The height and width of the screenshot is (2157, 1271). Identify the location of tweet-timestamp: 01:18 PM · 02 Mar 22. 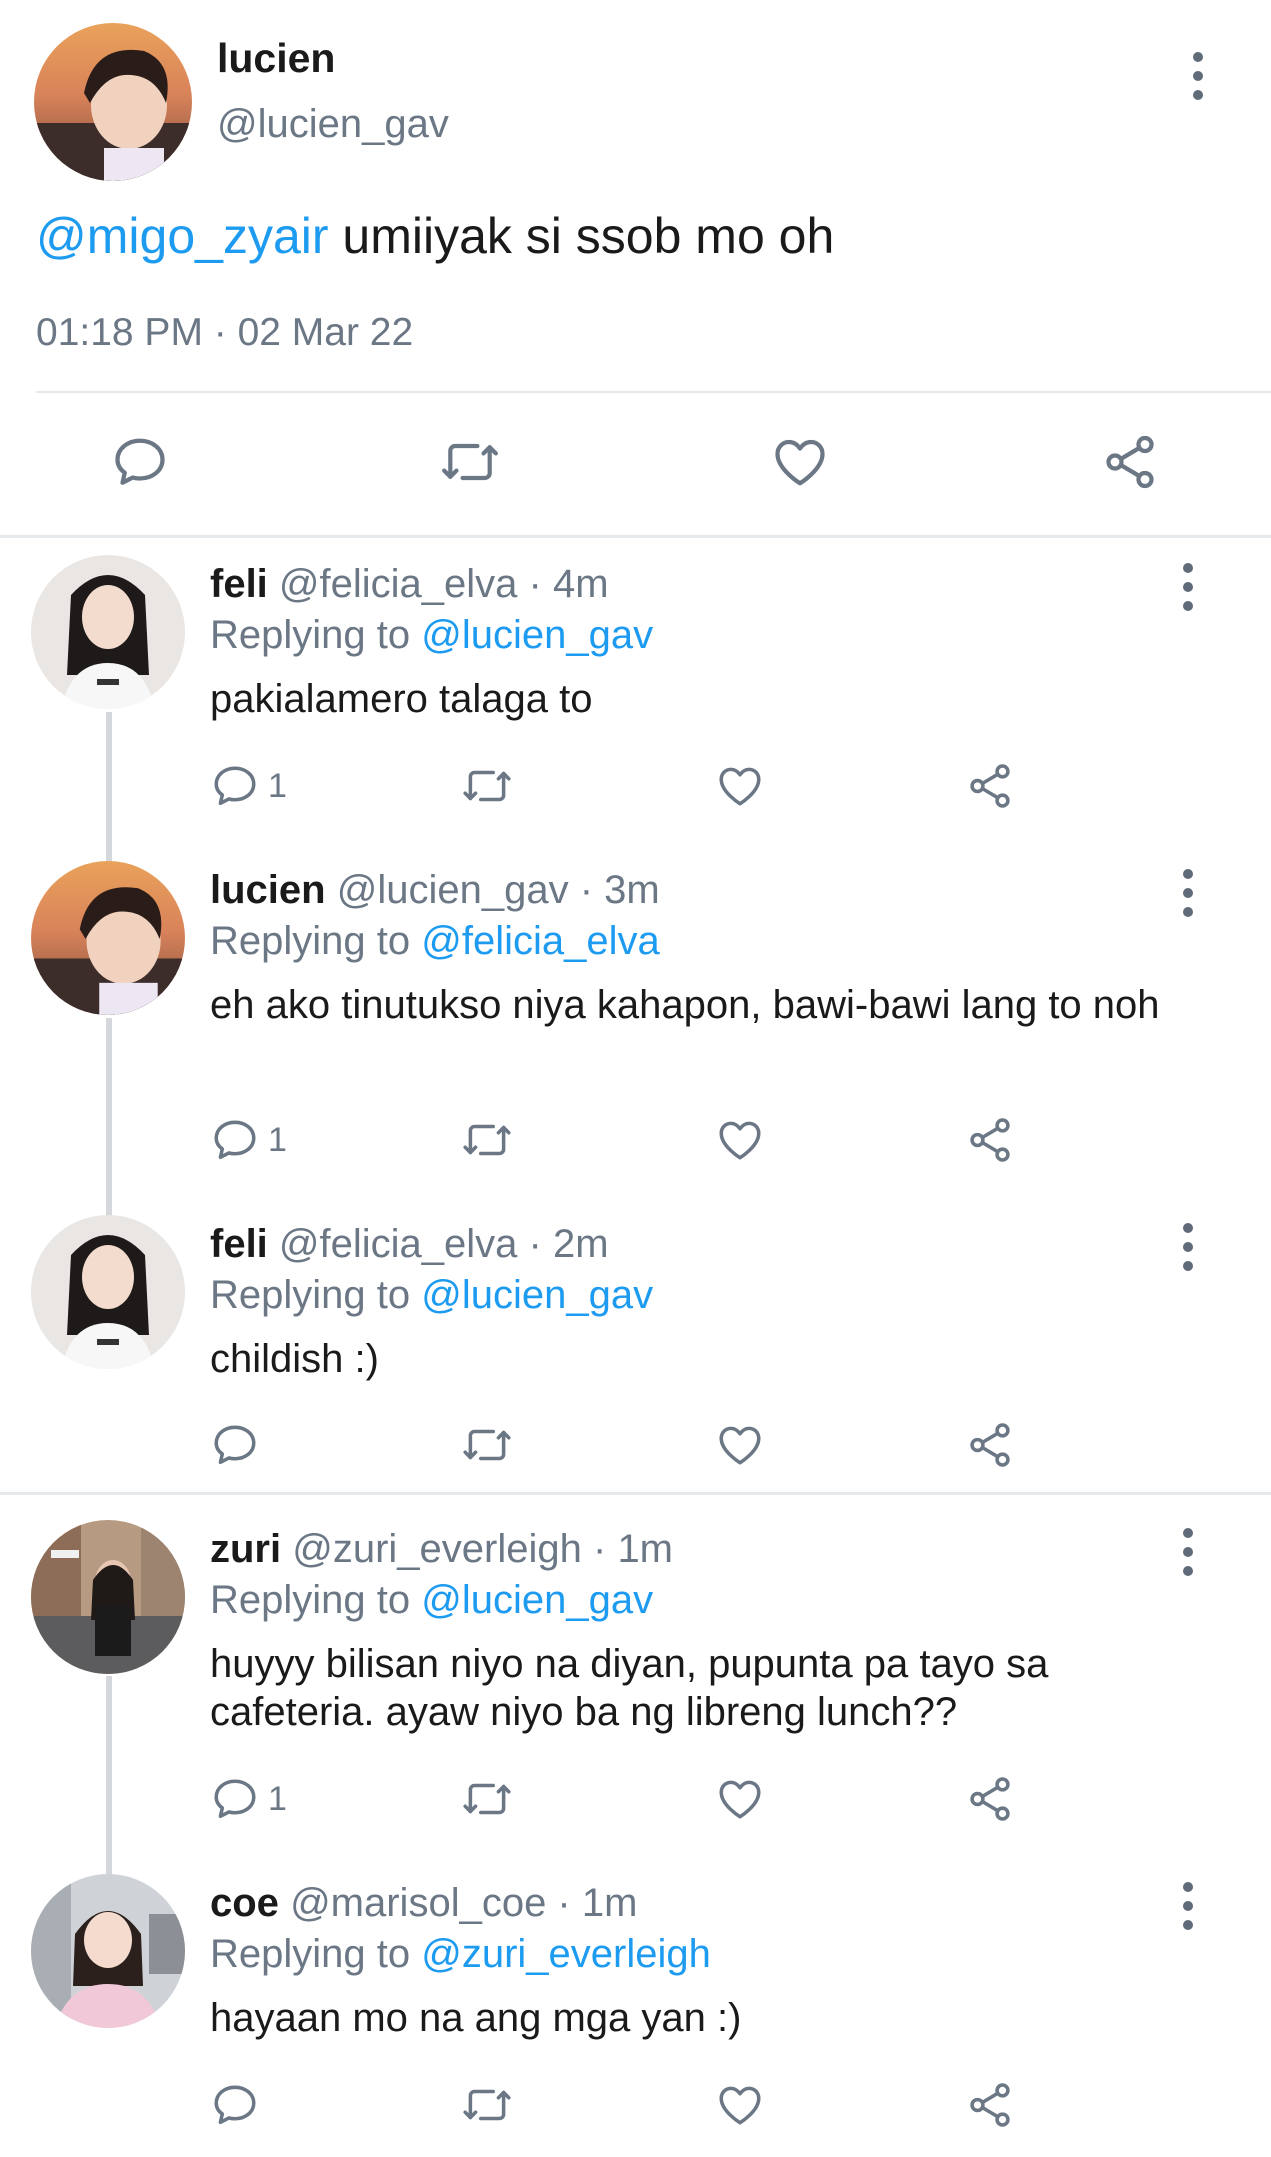
(225, 332).